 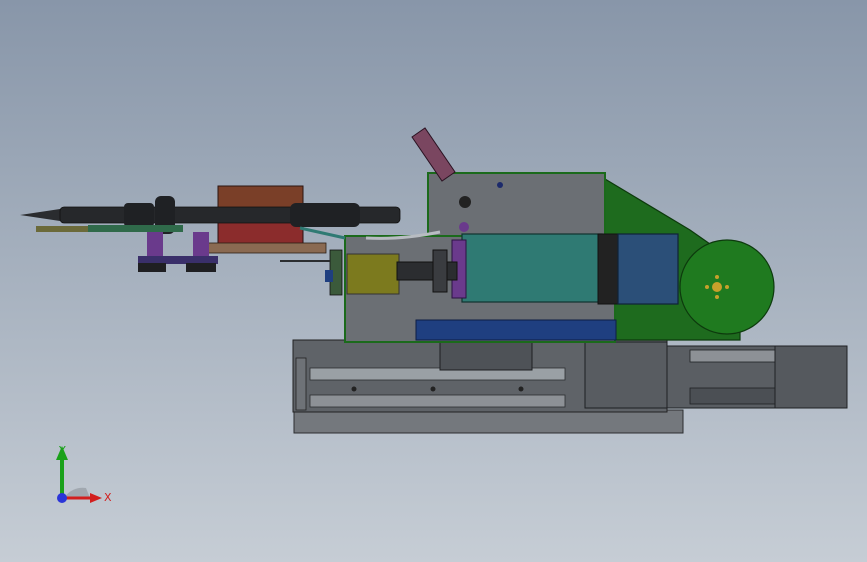 What do you see at coordinates (609, 269) in the screenshot?
I see `motor-coupling` at bounding box center [609, 269].